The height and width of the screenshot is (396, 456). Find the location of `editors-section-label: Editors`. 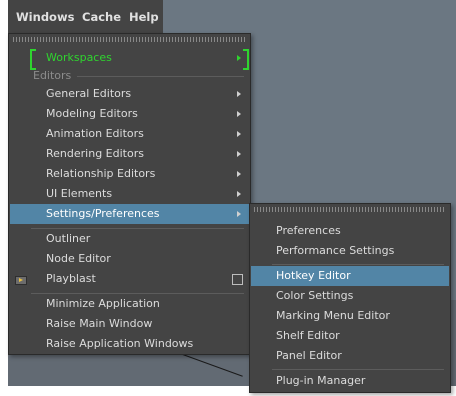

editors-section-label: Editors is located at coordinates (52, 75).